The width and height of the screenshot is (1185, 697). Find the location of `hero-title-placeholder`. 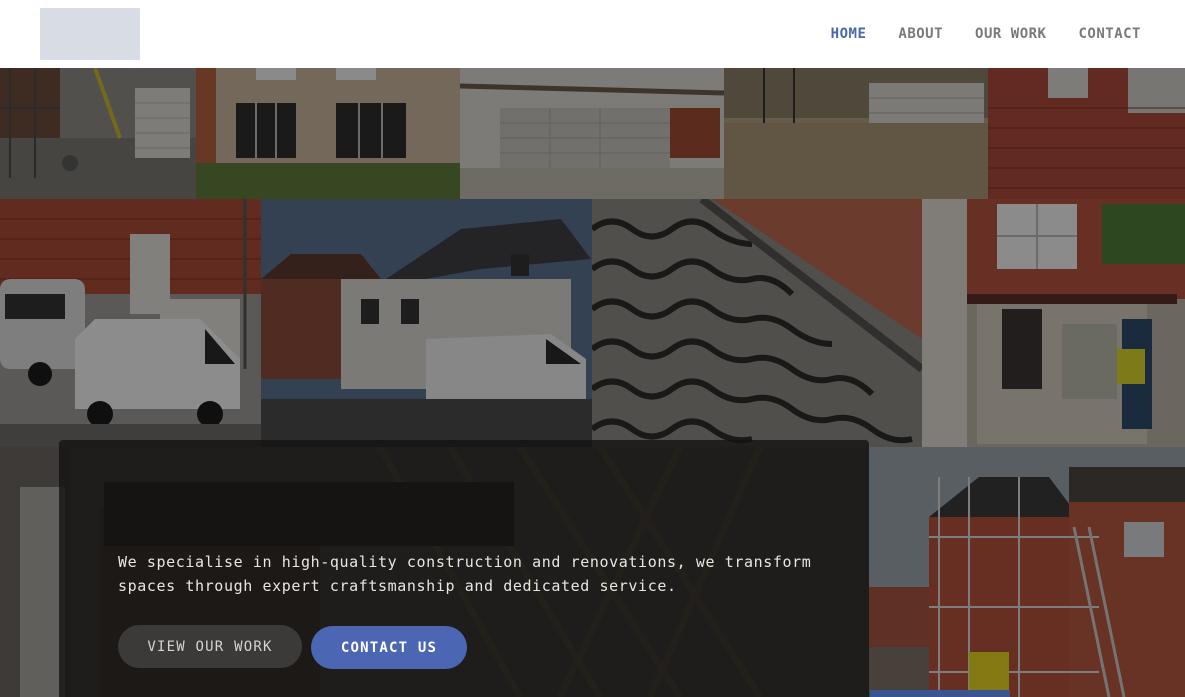

hero-title-placeholder is located at coordinates (309, 514).